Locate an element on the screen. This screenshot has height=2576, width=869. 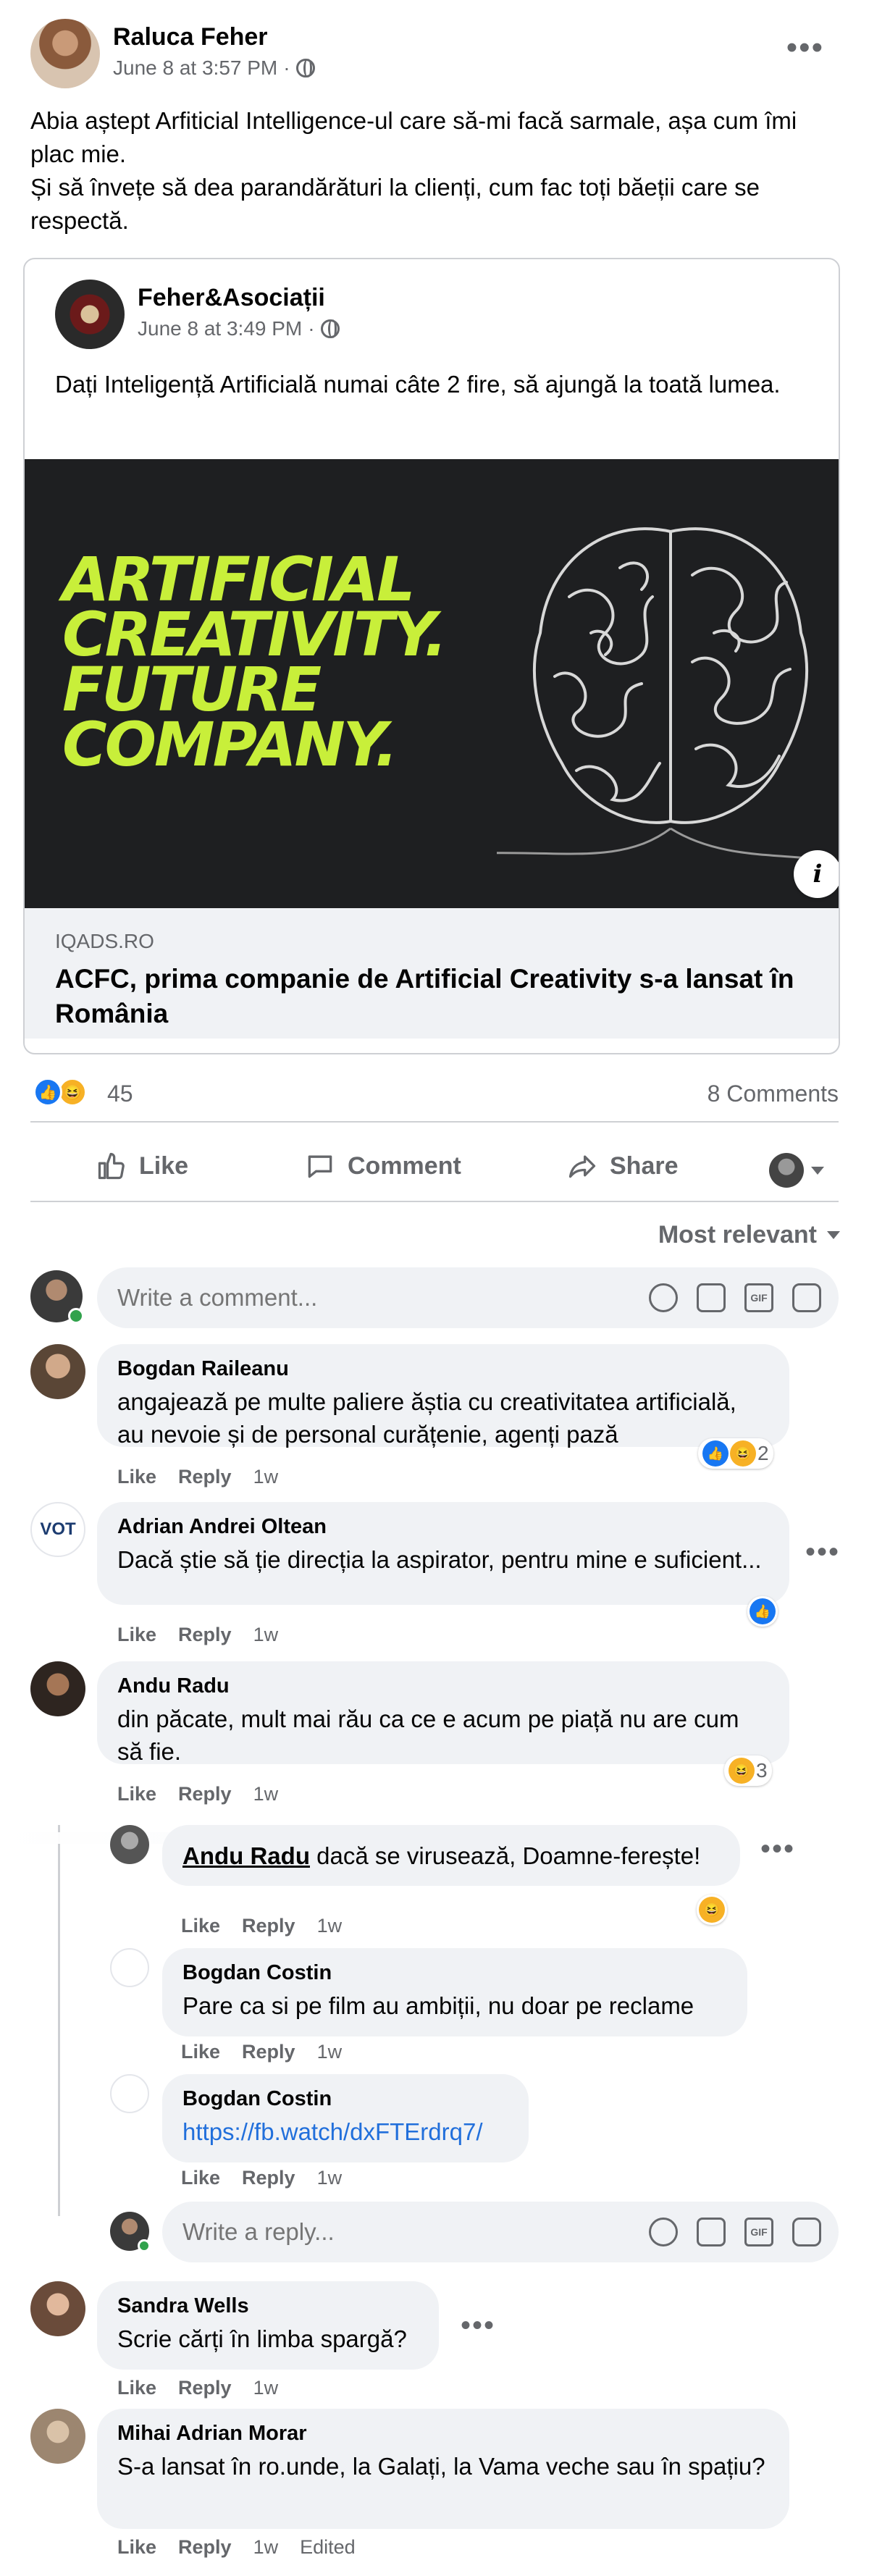
user-avatar is located at coordinates (786, 1170).